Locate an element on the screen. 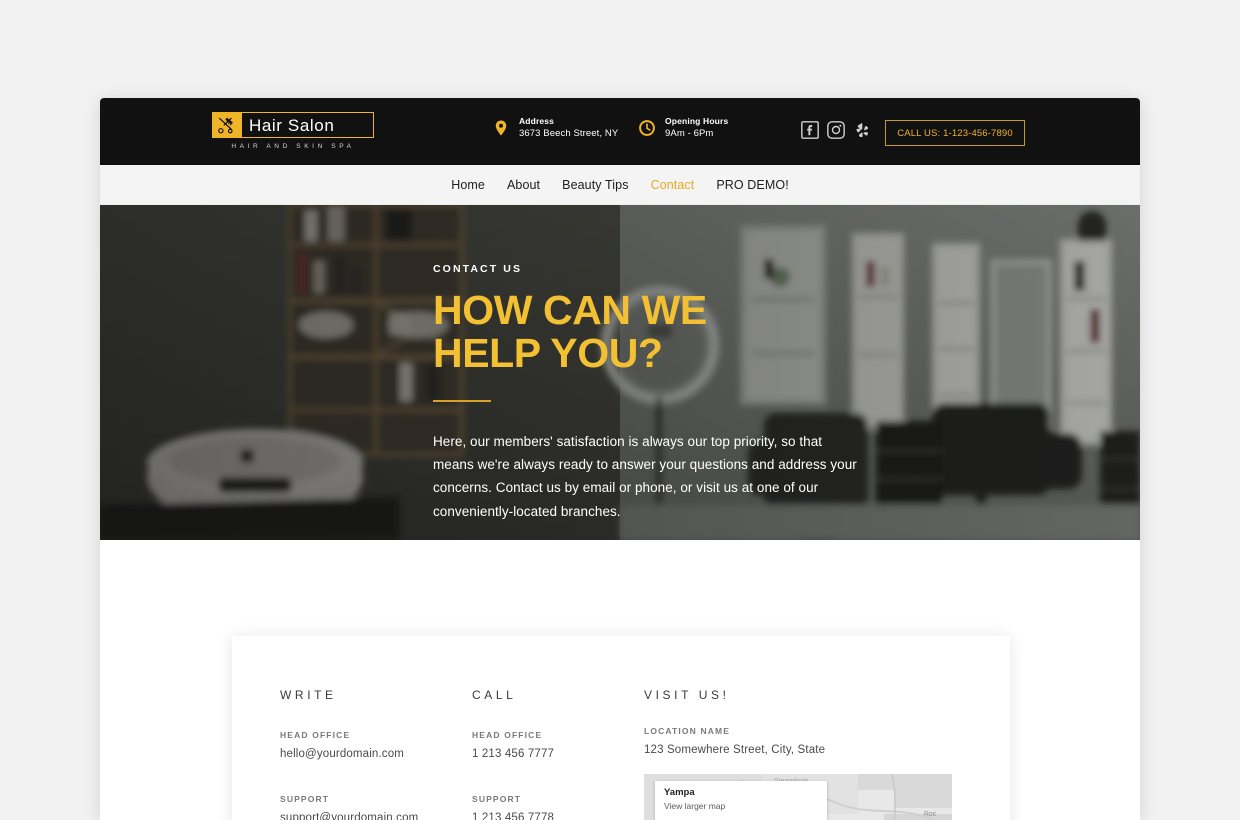  visit-heading: VISIT US! is located at coordinates (687, 695).